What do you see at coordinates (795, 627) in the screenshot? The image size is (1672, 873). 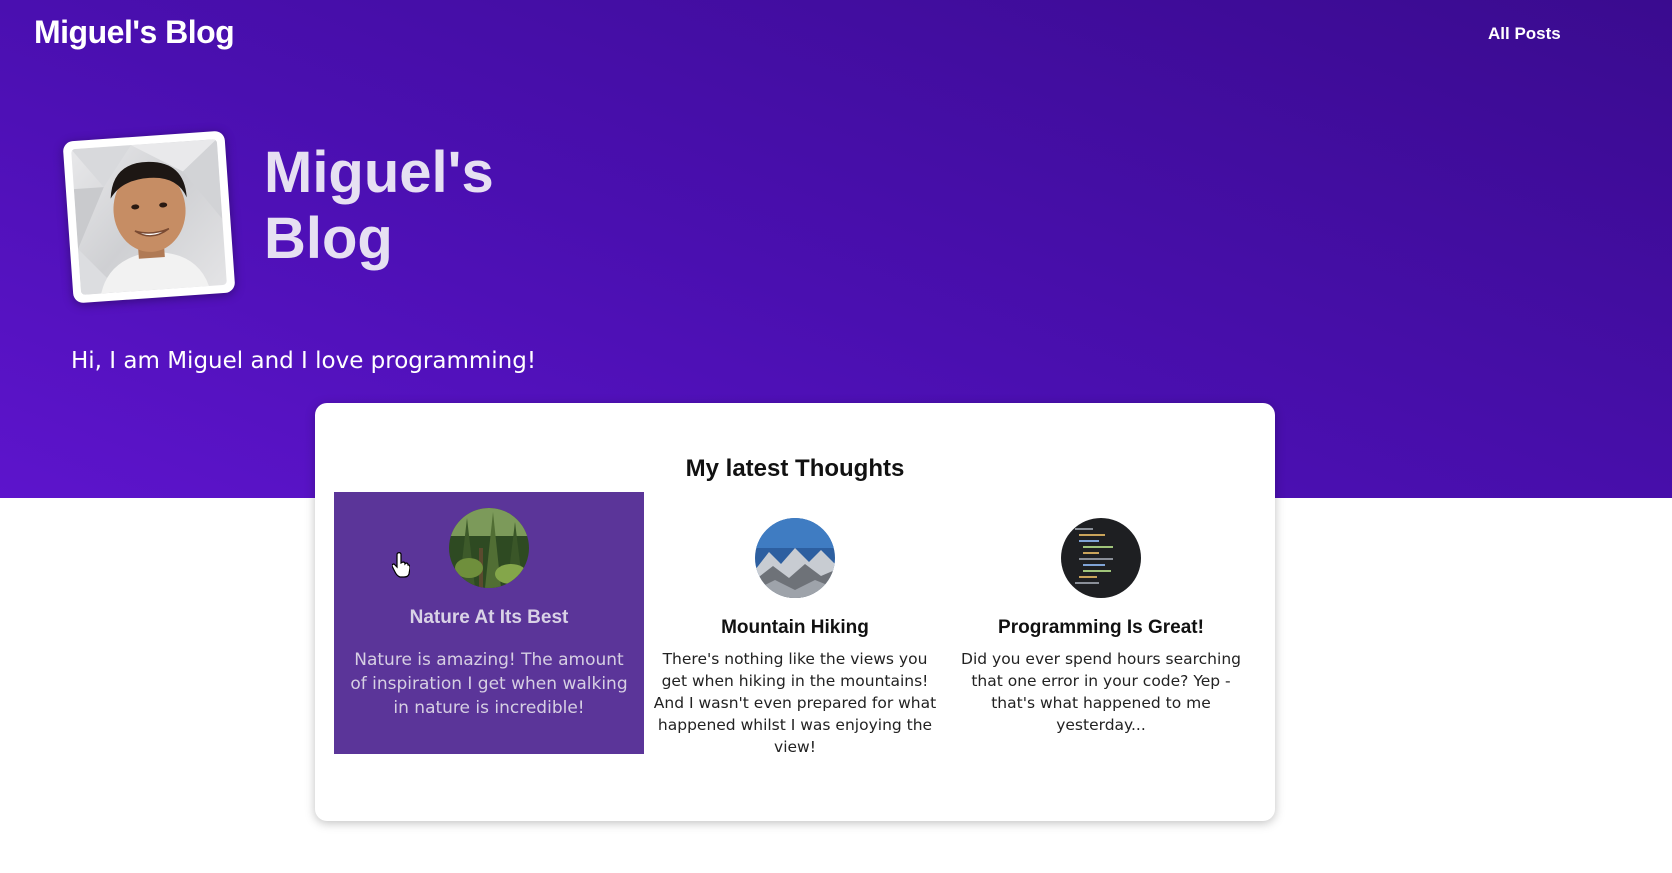 I see `post-title: Mountain Hiking` at bounding box center [795, 627].